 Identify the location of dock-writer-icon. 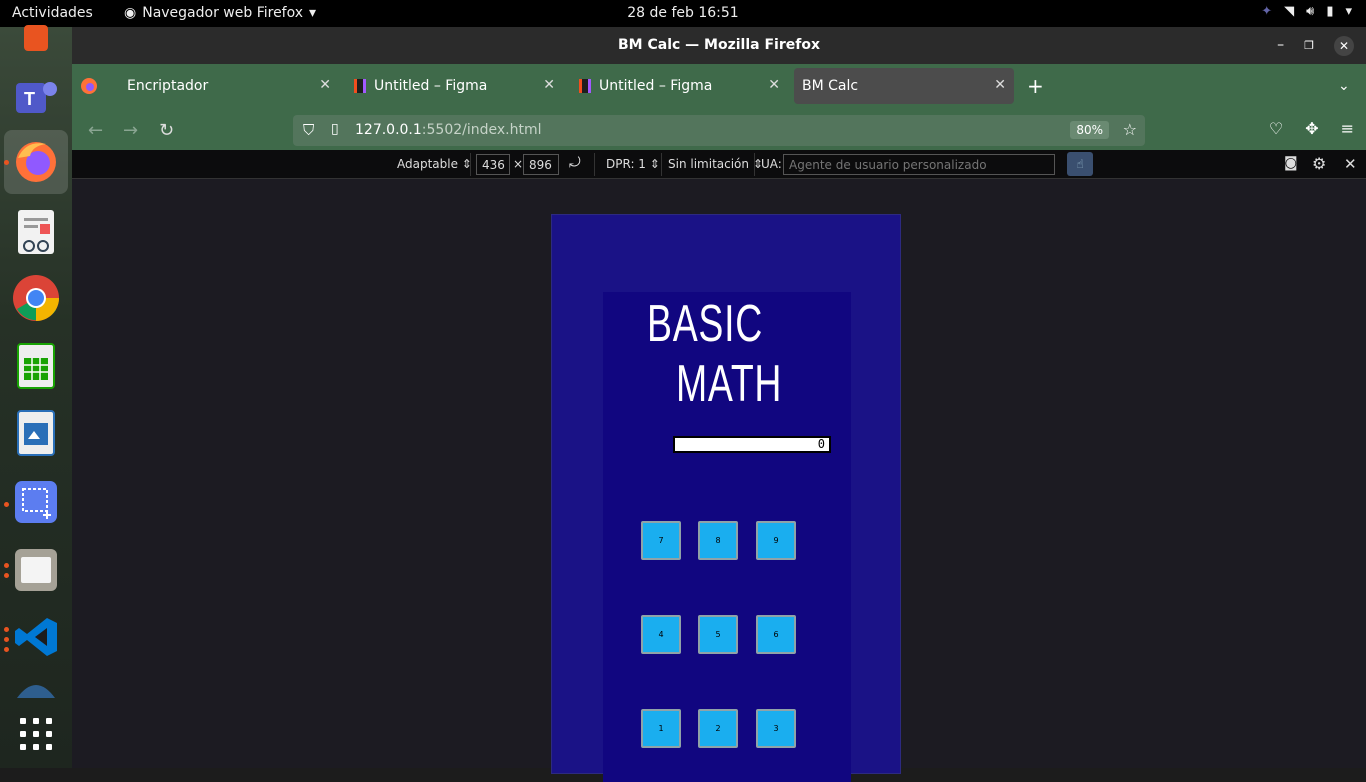
(36, 433).